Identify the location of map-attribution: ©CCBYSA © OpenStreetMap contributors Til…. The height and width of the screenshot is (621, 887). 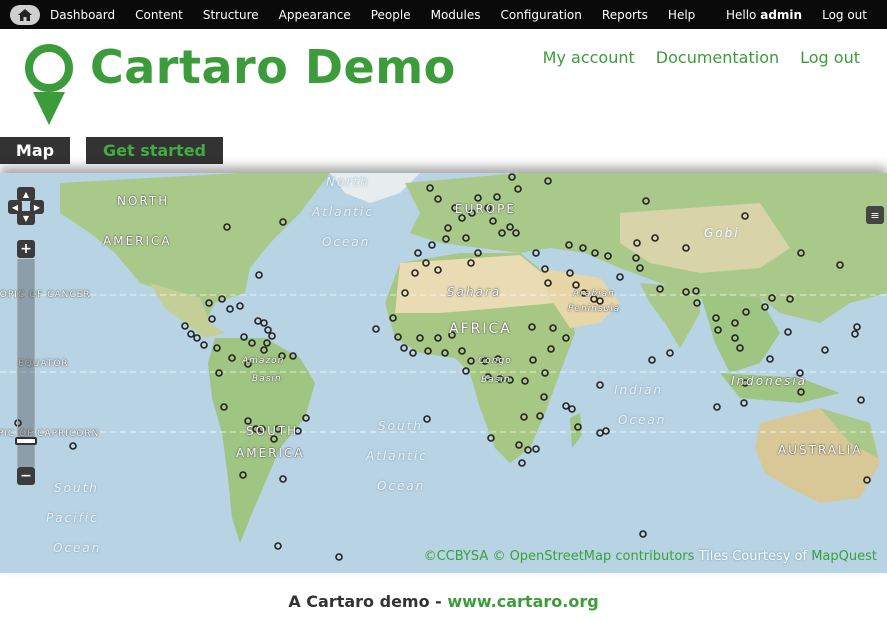
(650, 556).